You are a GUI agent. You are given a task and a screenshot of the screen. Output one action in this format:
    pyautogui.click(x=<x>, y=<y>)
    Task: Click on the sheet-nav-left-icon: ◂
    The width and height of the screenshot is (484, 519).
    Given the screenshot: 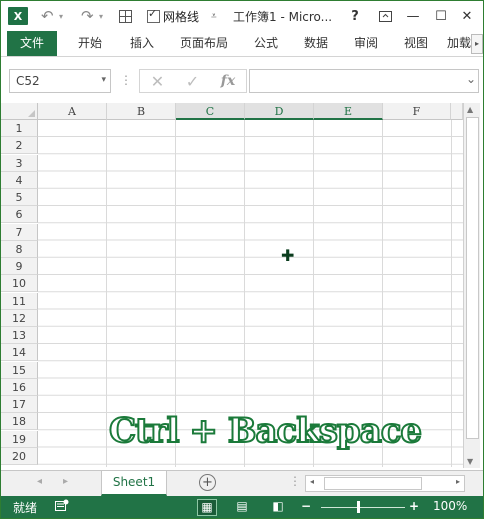 What is the action you would take?
    pyautogui.click(x=39, y=481)
    